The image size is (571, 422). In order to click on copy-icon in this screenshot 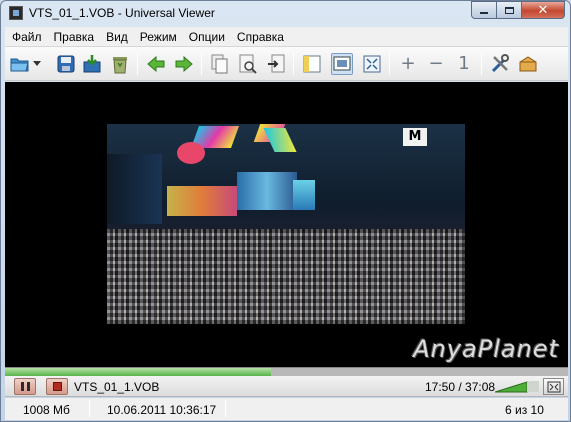, I will do `click(219, 64)`.